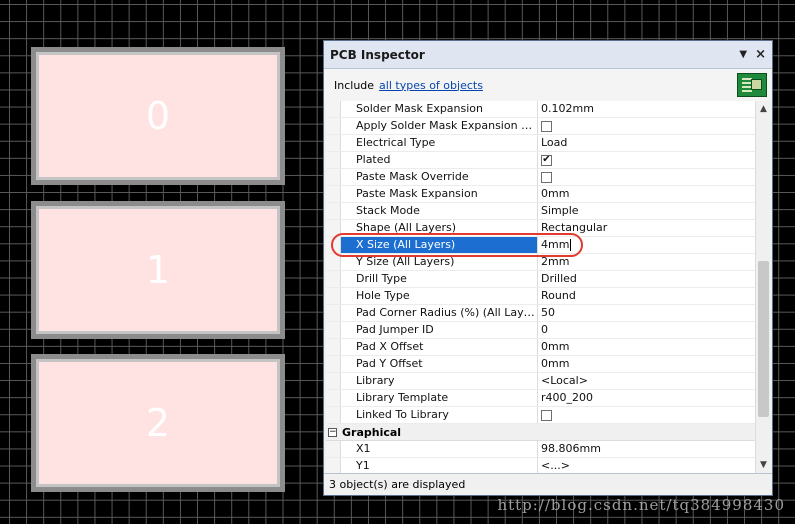  Describe the element at coordinates (544, 329) in the screenshot. I see `property-value-text: 0` at that location.